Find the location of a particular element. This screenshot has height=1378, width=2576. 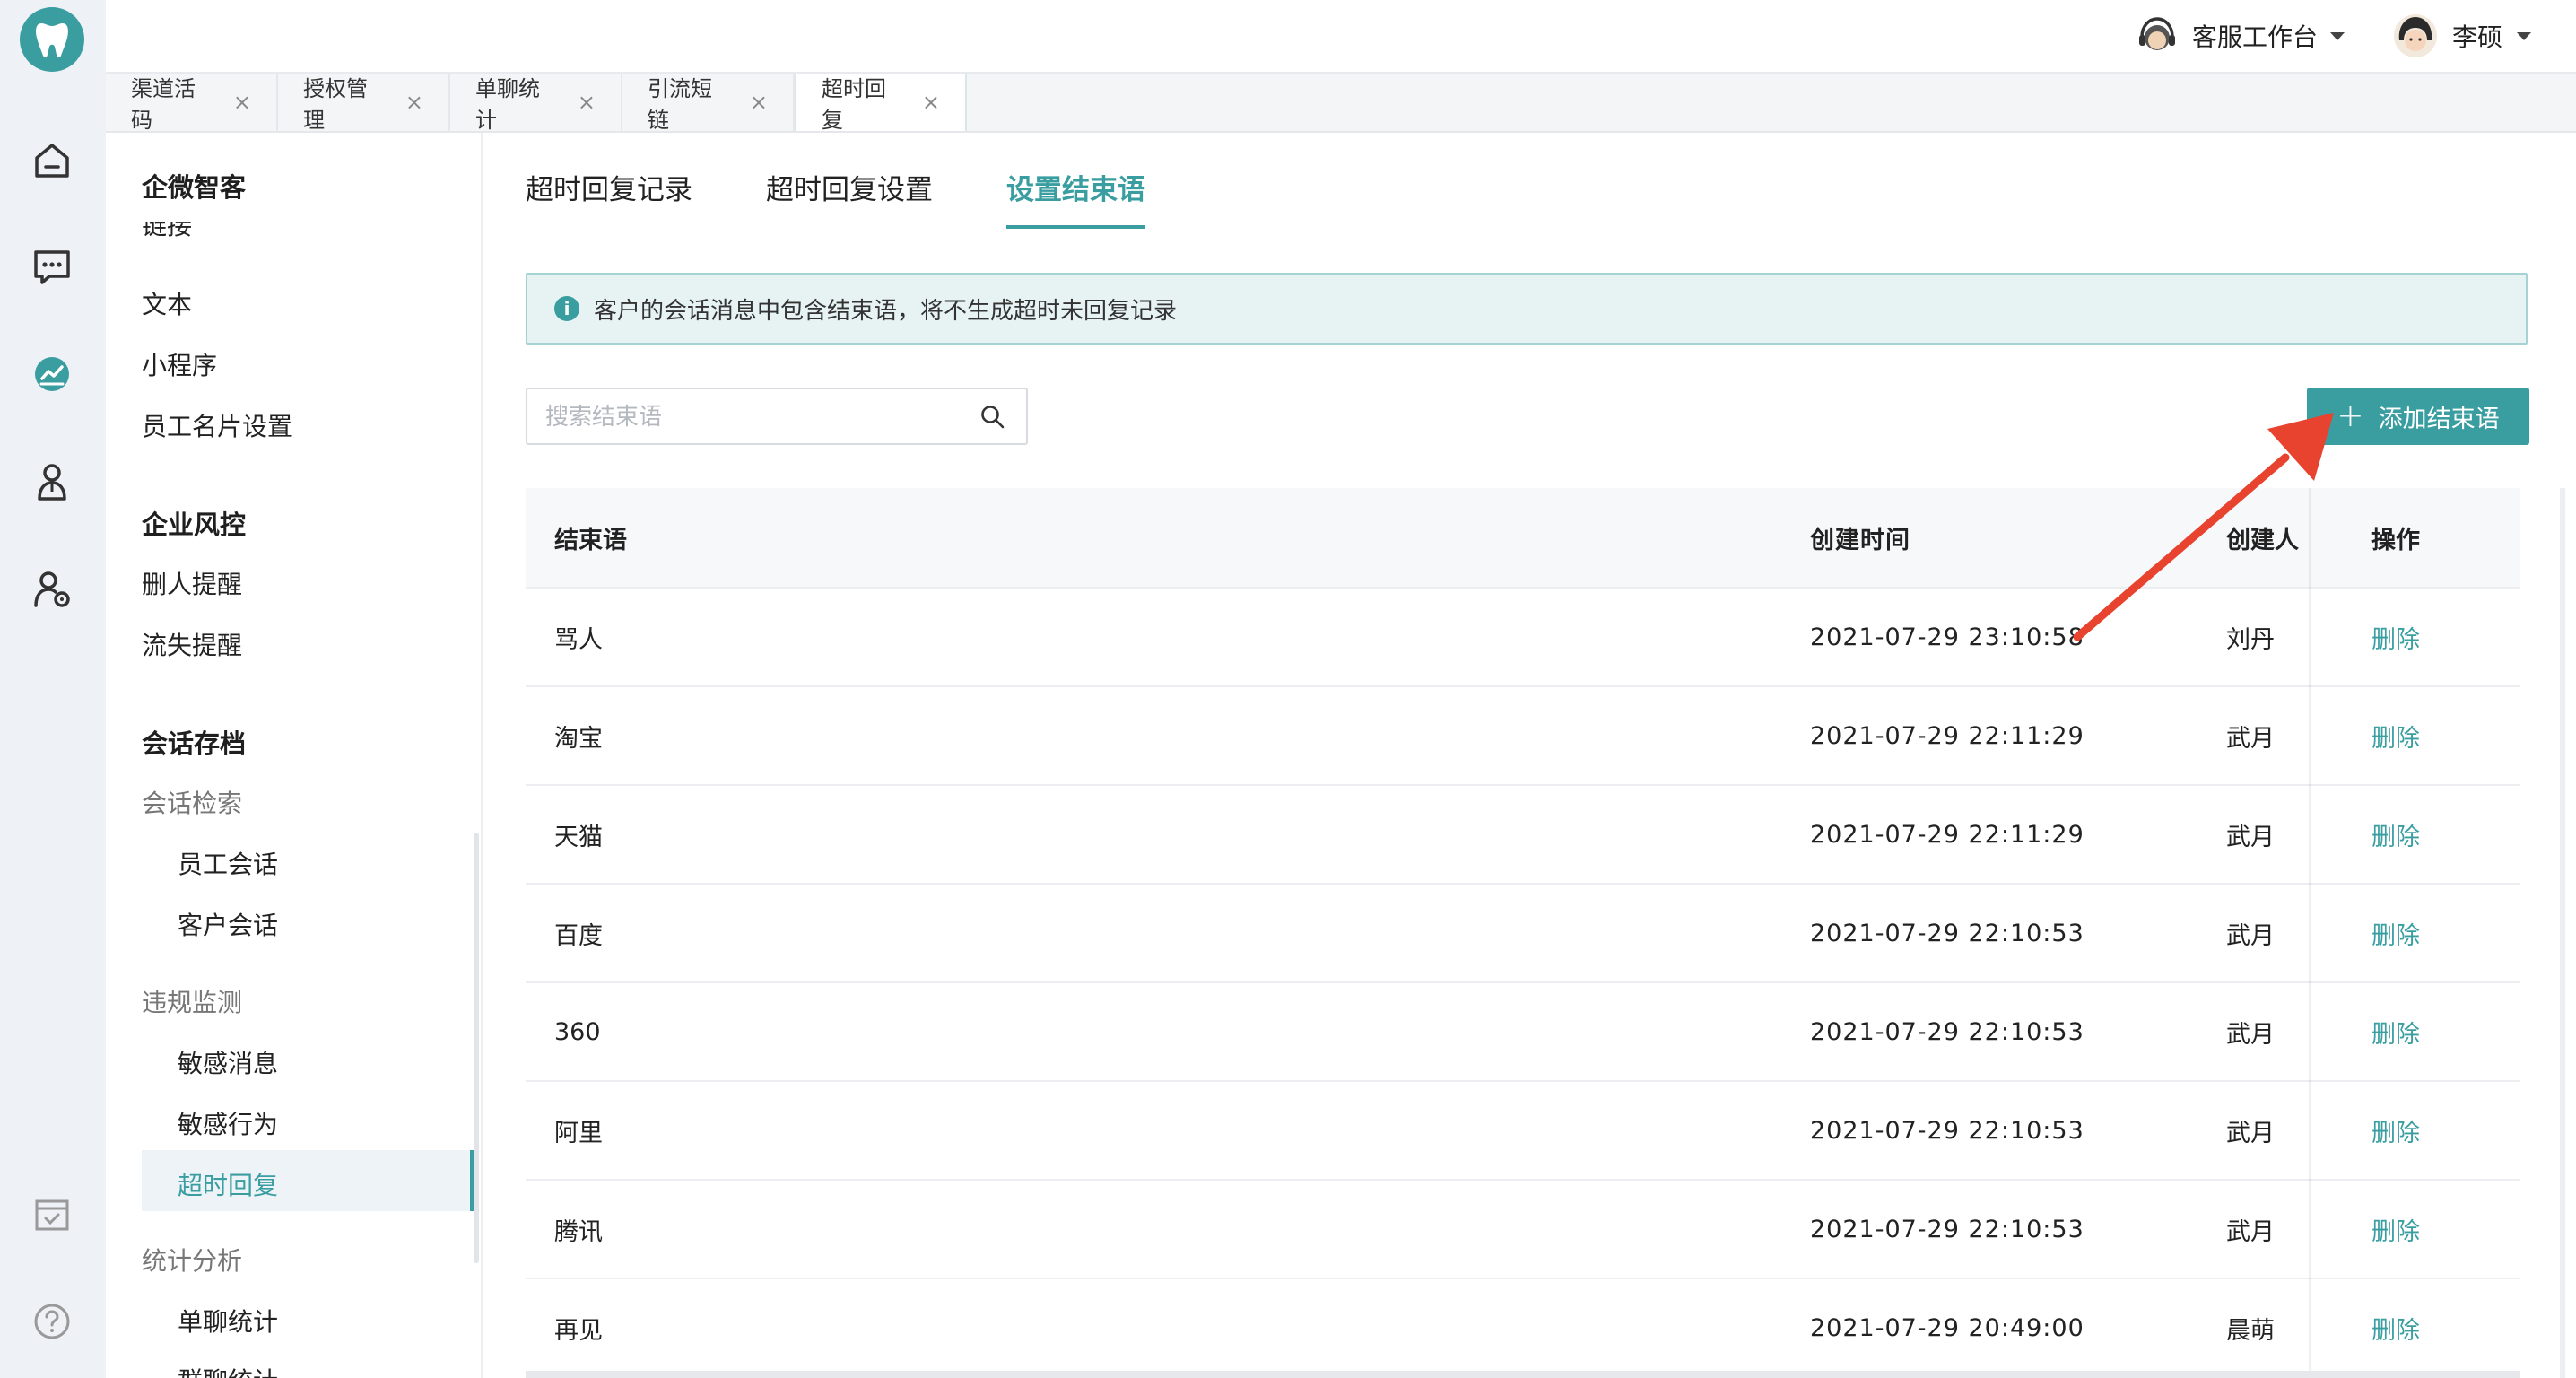

sidebar-item-customer-chat: 客户会话 is located at coordinates (228, 924).